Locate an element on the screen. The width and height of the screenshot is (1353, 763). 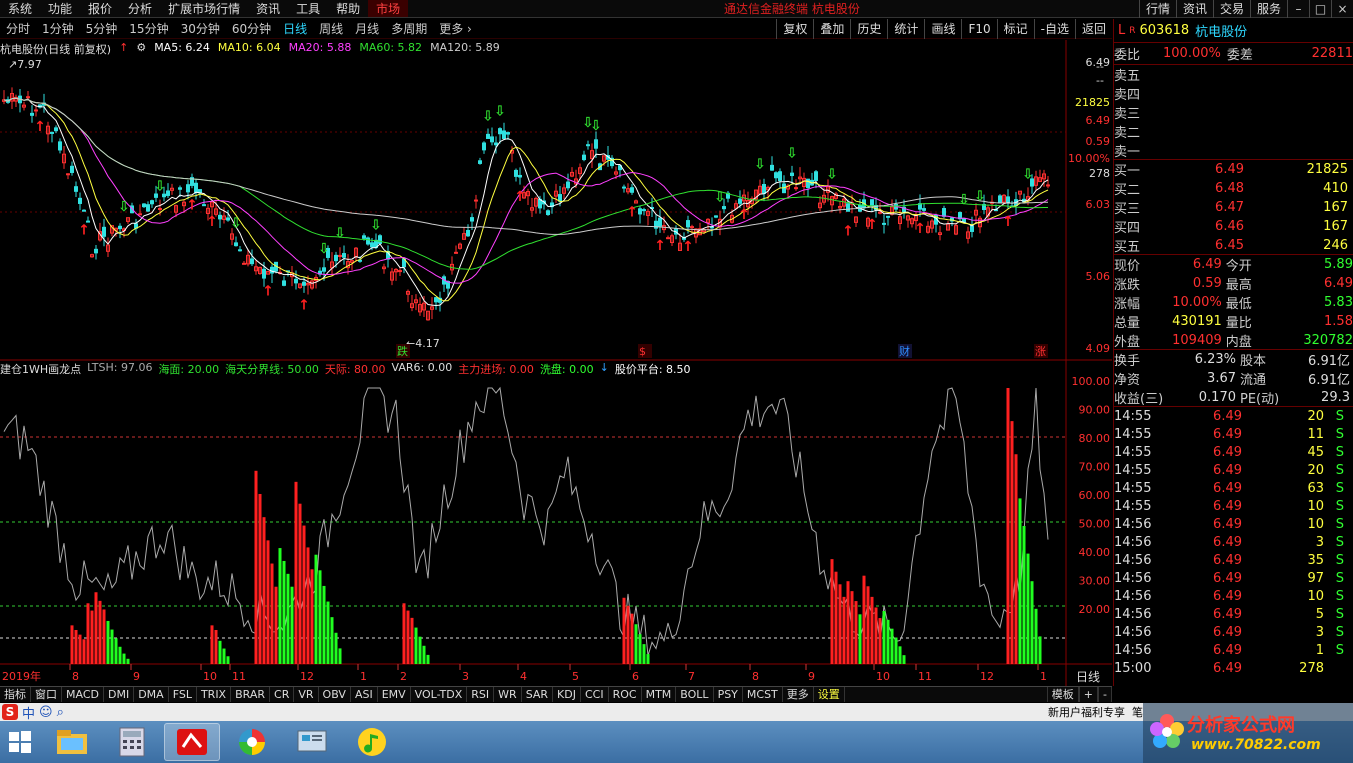
period-daily: 日线 is located at coordinates (295, 28).